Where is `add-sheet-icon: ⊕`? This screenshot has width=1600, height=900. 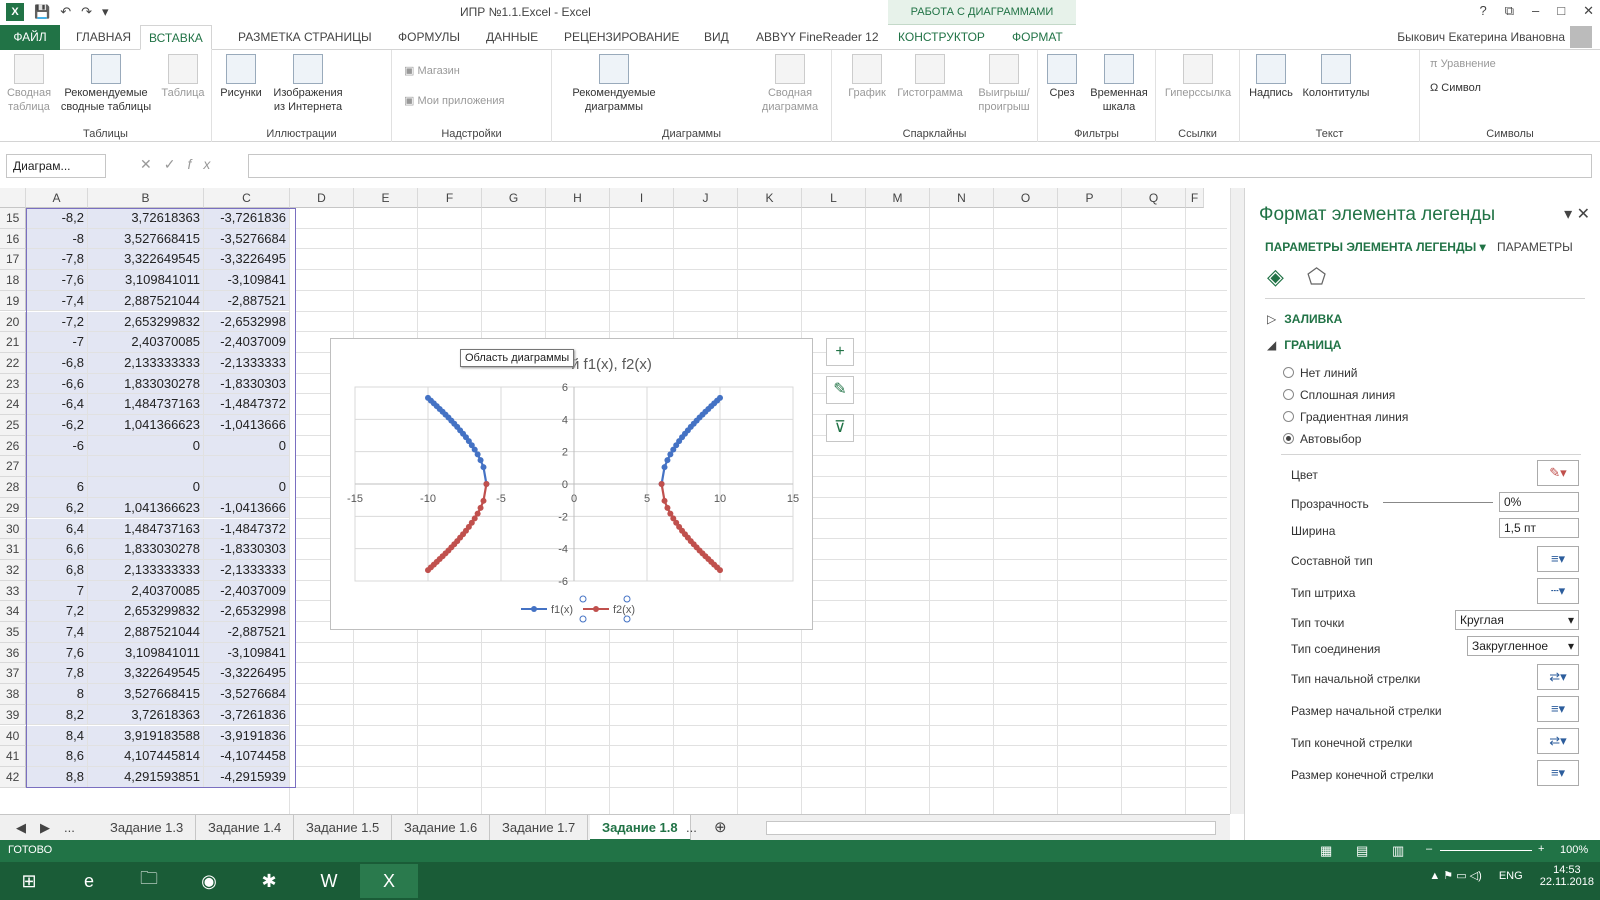
add-sheet-icon: ⊕ is located at coordinates (720, 828).